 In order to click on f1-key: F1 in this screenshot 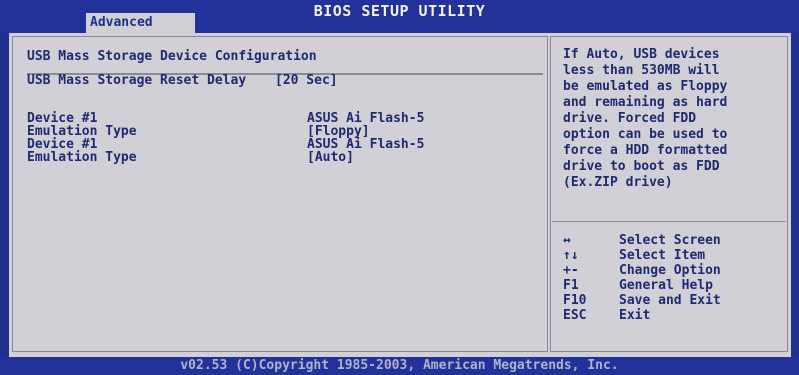, I will do `click(571, 285)`.